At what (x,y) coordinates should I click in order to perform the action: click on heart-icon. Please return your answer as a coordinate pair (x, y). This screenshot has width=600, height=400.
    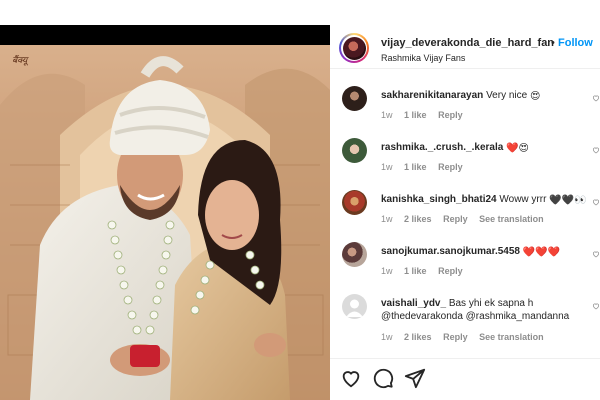
    Looking at the image, I should click on (351, 378).